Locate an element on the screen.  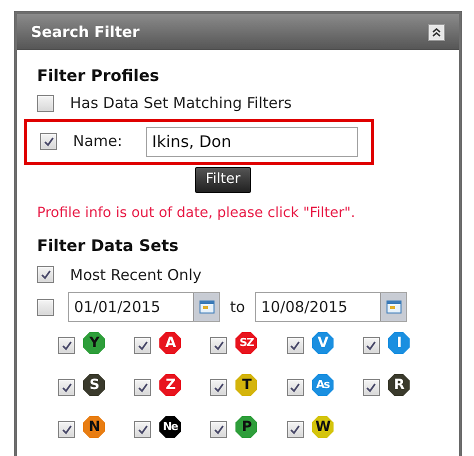
line-badge: SZ is located at coordinates (246, 343).